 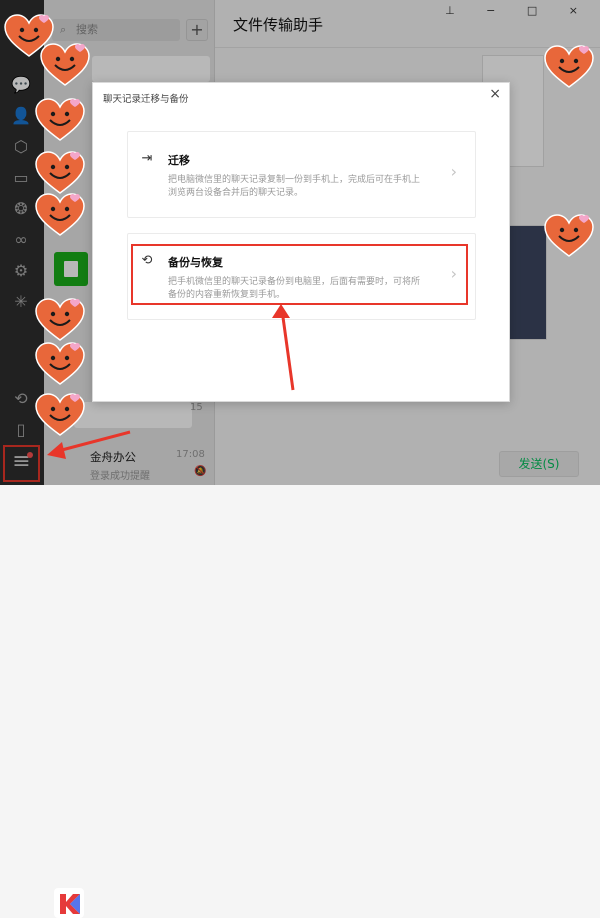 I want to click on dialog-title: 聊天记录迁移与备份, so click(x=146, y=99).